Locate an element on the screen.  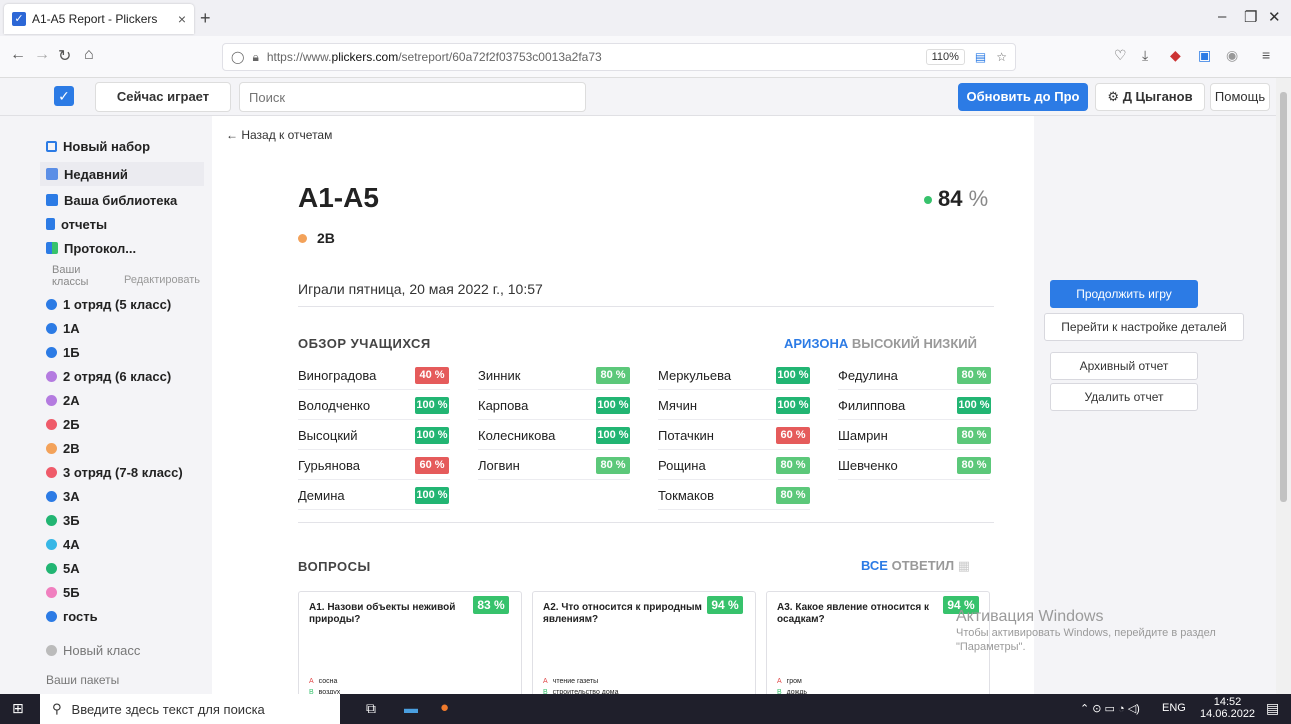
scrollbar-thumb is located at coordinates (1283, 297).